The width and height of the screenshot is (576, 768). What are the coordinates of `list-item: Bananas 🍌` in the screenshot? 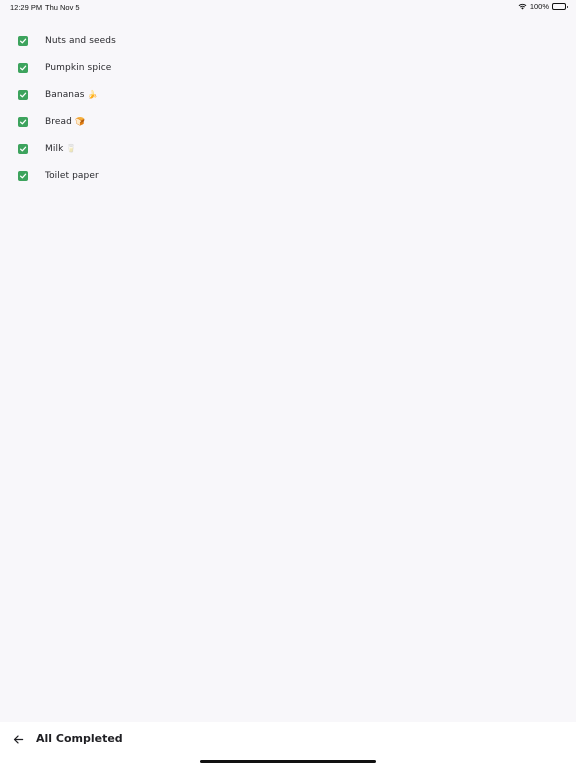 It's located at (288, 94).